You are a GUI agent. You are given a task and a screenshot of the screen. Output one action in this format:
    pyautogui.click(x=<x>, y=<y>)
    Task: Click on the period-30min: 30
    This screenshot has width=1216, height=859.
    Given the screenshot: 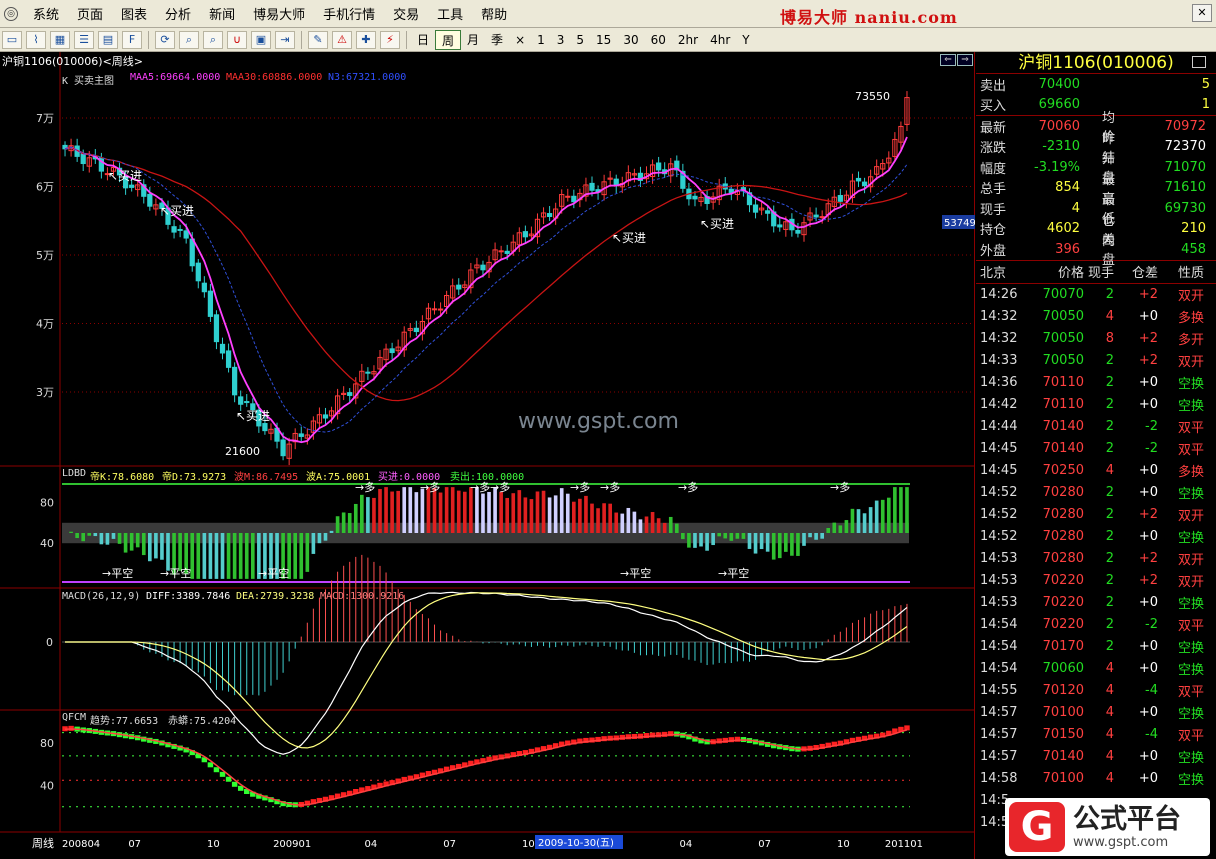 What is the action you would take?
    pyautogui.click(x=630, y=40)
    